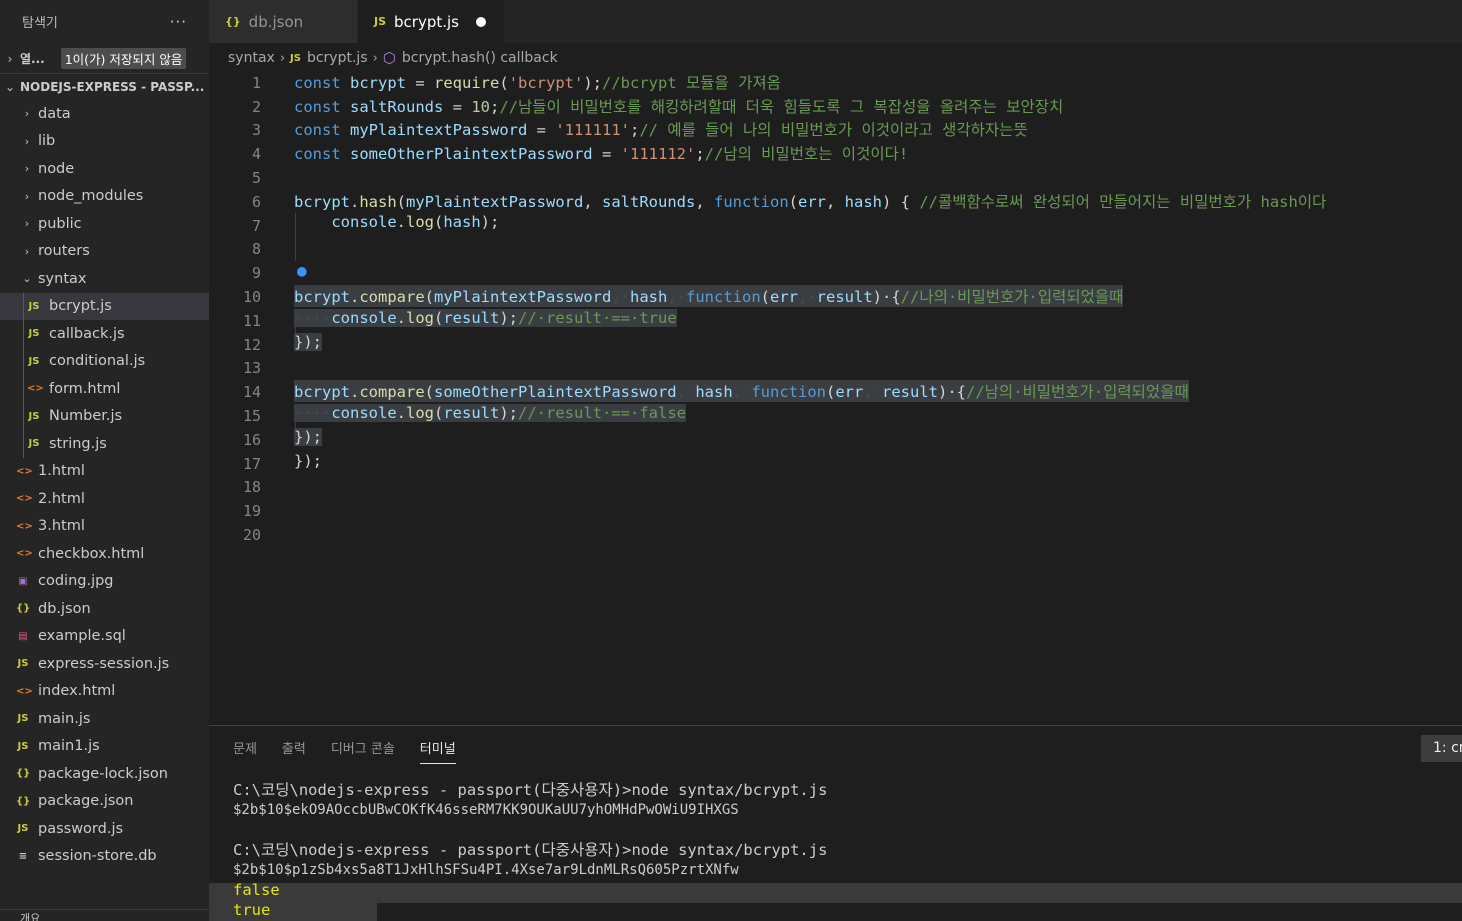  Describe the element at coordinates (104, 719) in the screenshot. I see `file-main-js: JS main.js` at that location.